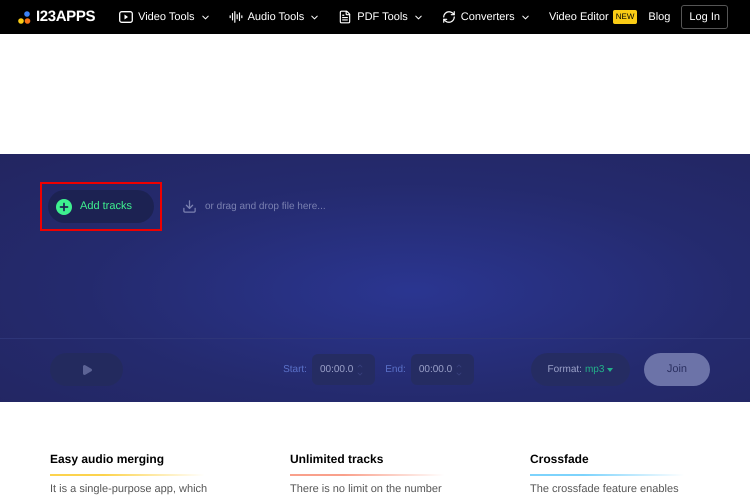 The image size is (750, 500). Describe the element at coordinates (101, 206) in the screenshot. I see `add-tracks-button: Add tracks` at that location.